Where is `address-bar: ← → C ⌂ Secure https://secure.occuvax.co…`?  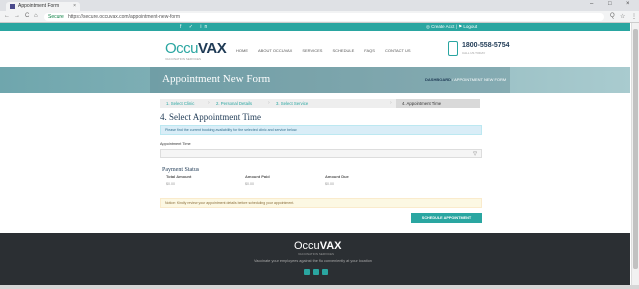
address-bar: ← → C ⌂ Secure https://secure.occuvax.co… is located at coordinates (319, 17).